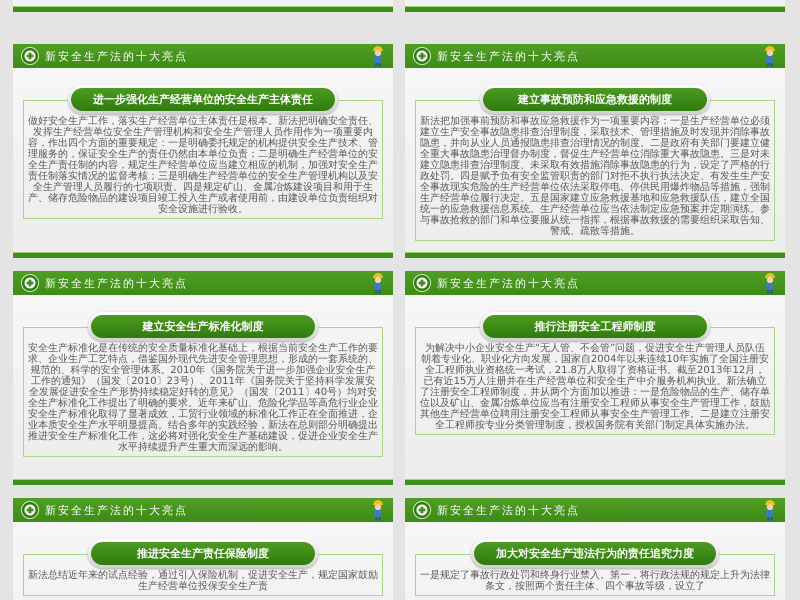 Image resolution: width=800 pixels, height=600 pixels. Describe the element at coordinates (595, 387) in the screenshot. I see `body-paragraph: 为解决中小企业安全生产“无人管、不会管”问题，促进安全生产管理人员队伍朝着专业化、职业化方向发展，国家自2004年以来连续10年实施了全国注册安全工程师执业资格统一考试，21.8万人取得了资格证书。截至2013年12月，已有近15万人注册并在生产经营单位和安全生产中介服务机构执业。新法确立了注册安全工程师制度，并从两个方面加以推进：一是危险物品的生产、储存单位以及矿山、金属冶炼单位应当有注册安全工程师从事安全生产管理工作，鼓励其他生产经营单位聘用注册安全工程师从事安全生产管理工作。二是建立注册安全工程师按专业分类管理制度，授权国务院有关部门制定具体实施办法。` at that location.